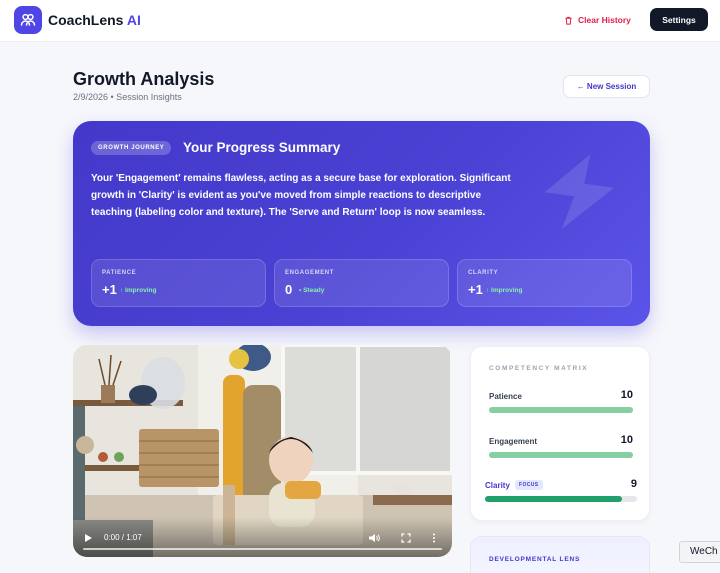 Image resolution: width=720 pixels, height=573 pixels. What do you see at coordinates (312, 290) in the screenshot?
I see `metric-trend: • Steady` at bounding box center [312, 290].